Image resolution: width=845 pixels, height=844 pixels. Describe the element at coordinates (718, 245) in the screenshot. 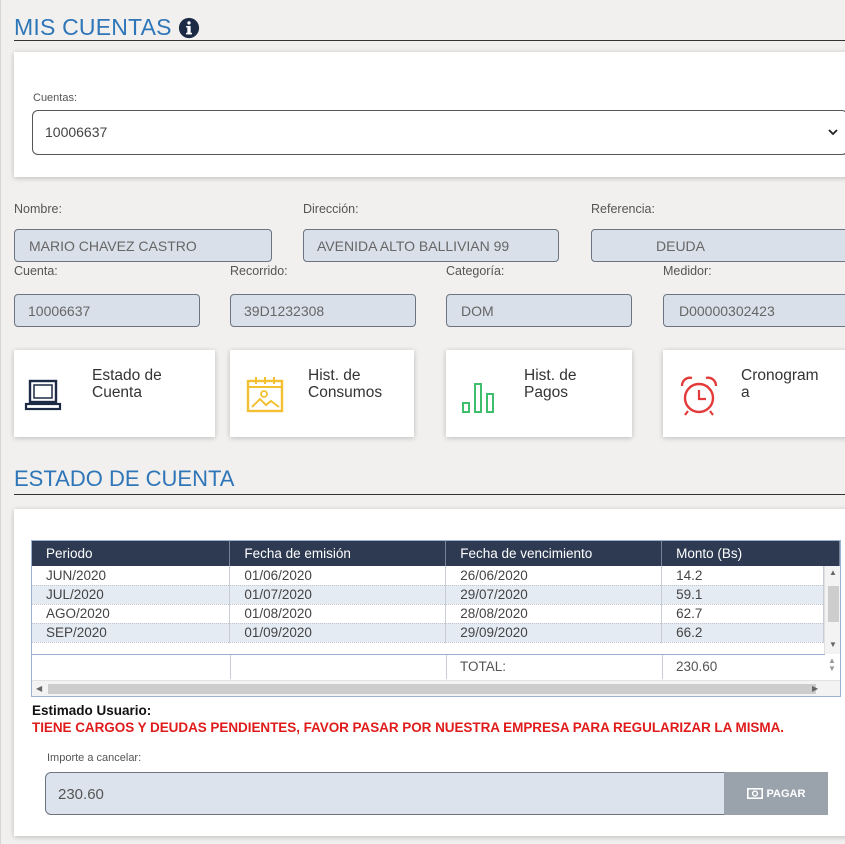

I see `referencia-field: DEUDA` at that location.